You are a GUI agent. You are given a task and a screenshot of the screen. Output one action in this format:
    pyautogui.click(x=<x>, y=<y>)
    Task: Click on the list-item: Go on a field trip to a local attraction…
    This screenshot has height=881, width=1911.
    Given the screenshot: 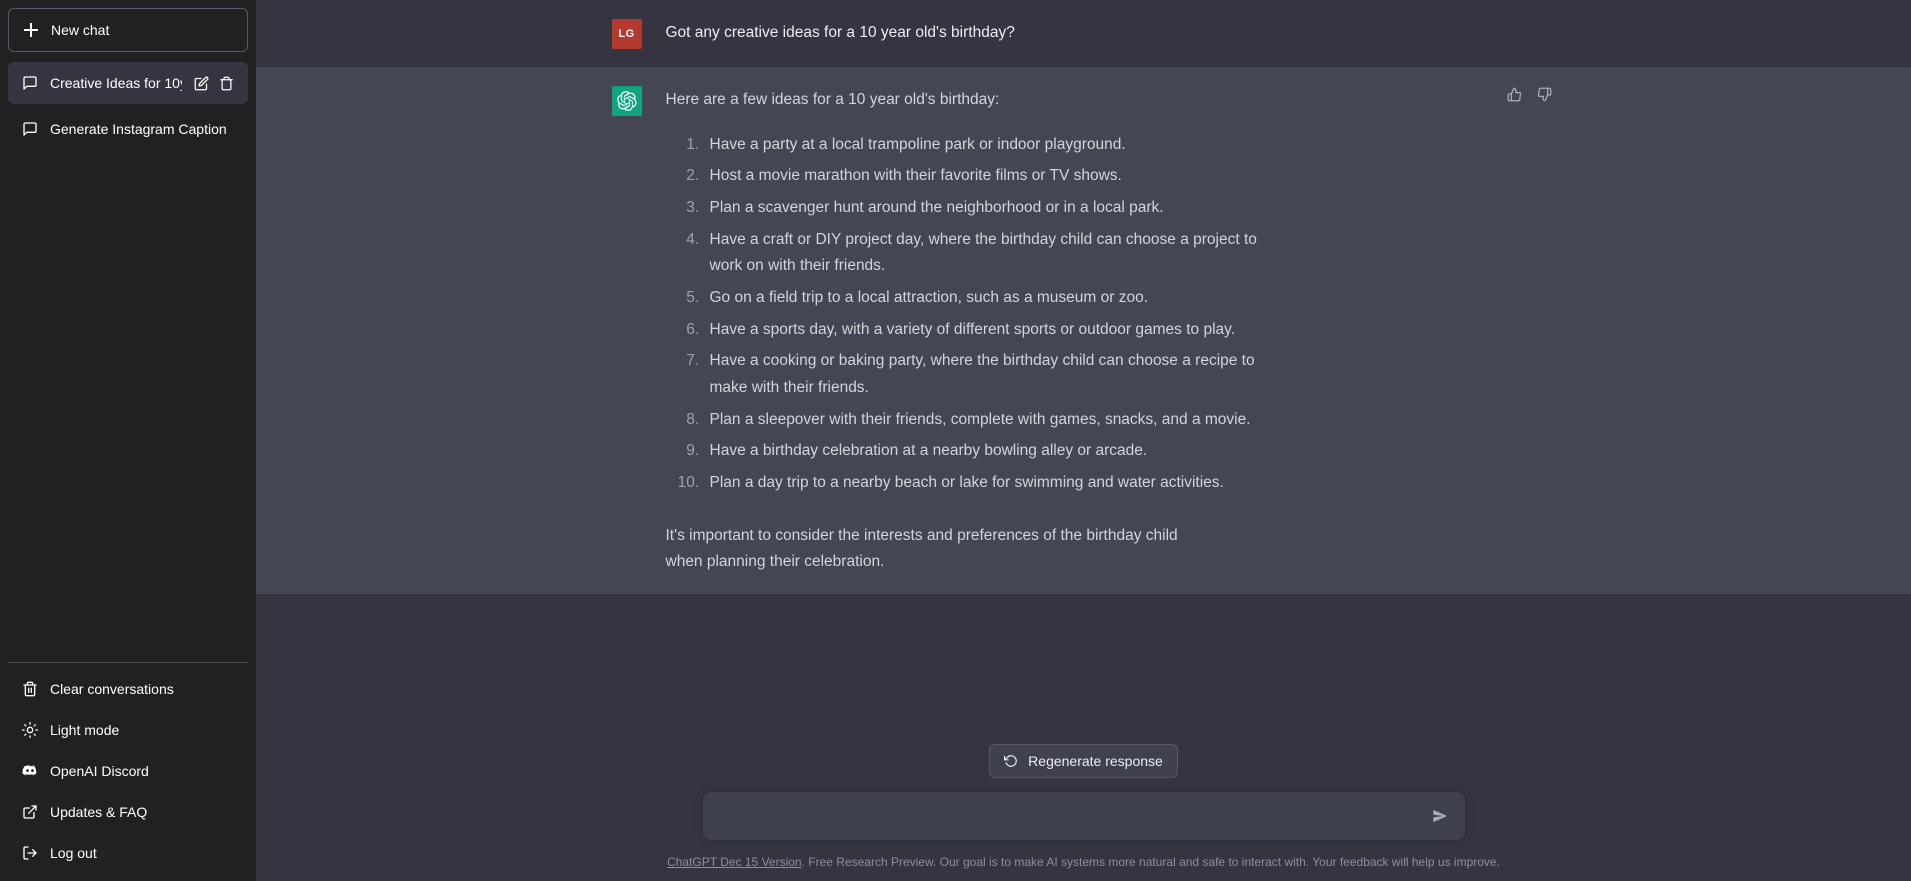 What is the action you would take?
    pyautogui.click(x=984, y=298)
    